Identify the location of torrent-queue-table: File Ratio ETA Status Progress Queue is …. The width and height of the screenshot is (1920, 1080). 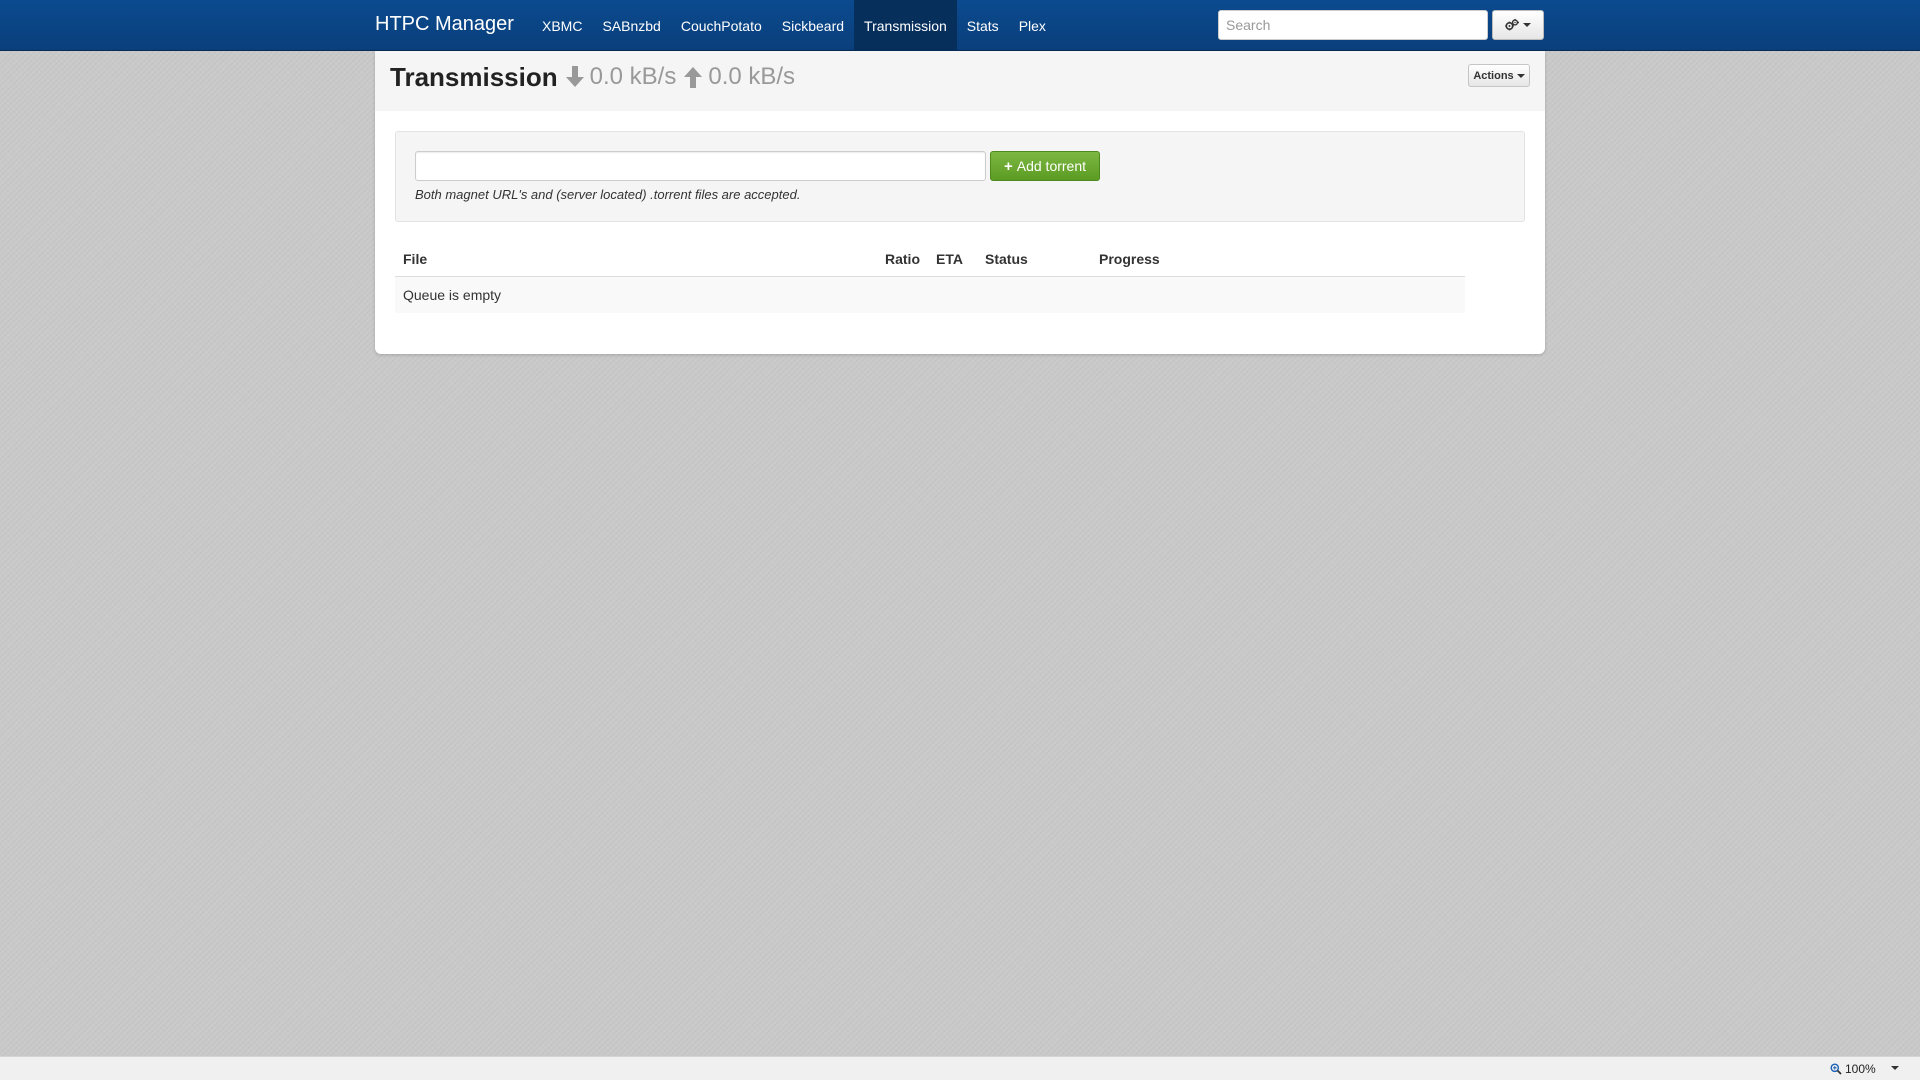
(930, 277).